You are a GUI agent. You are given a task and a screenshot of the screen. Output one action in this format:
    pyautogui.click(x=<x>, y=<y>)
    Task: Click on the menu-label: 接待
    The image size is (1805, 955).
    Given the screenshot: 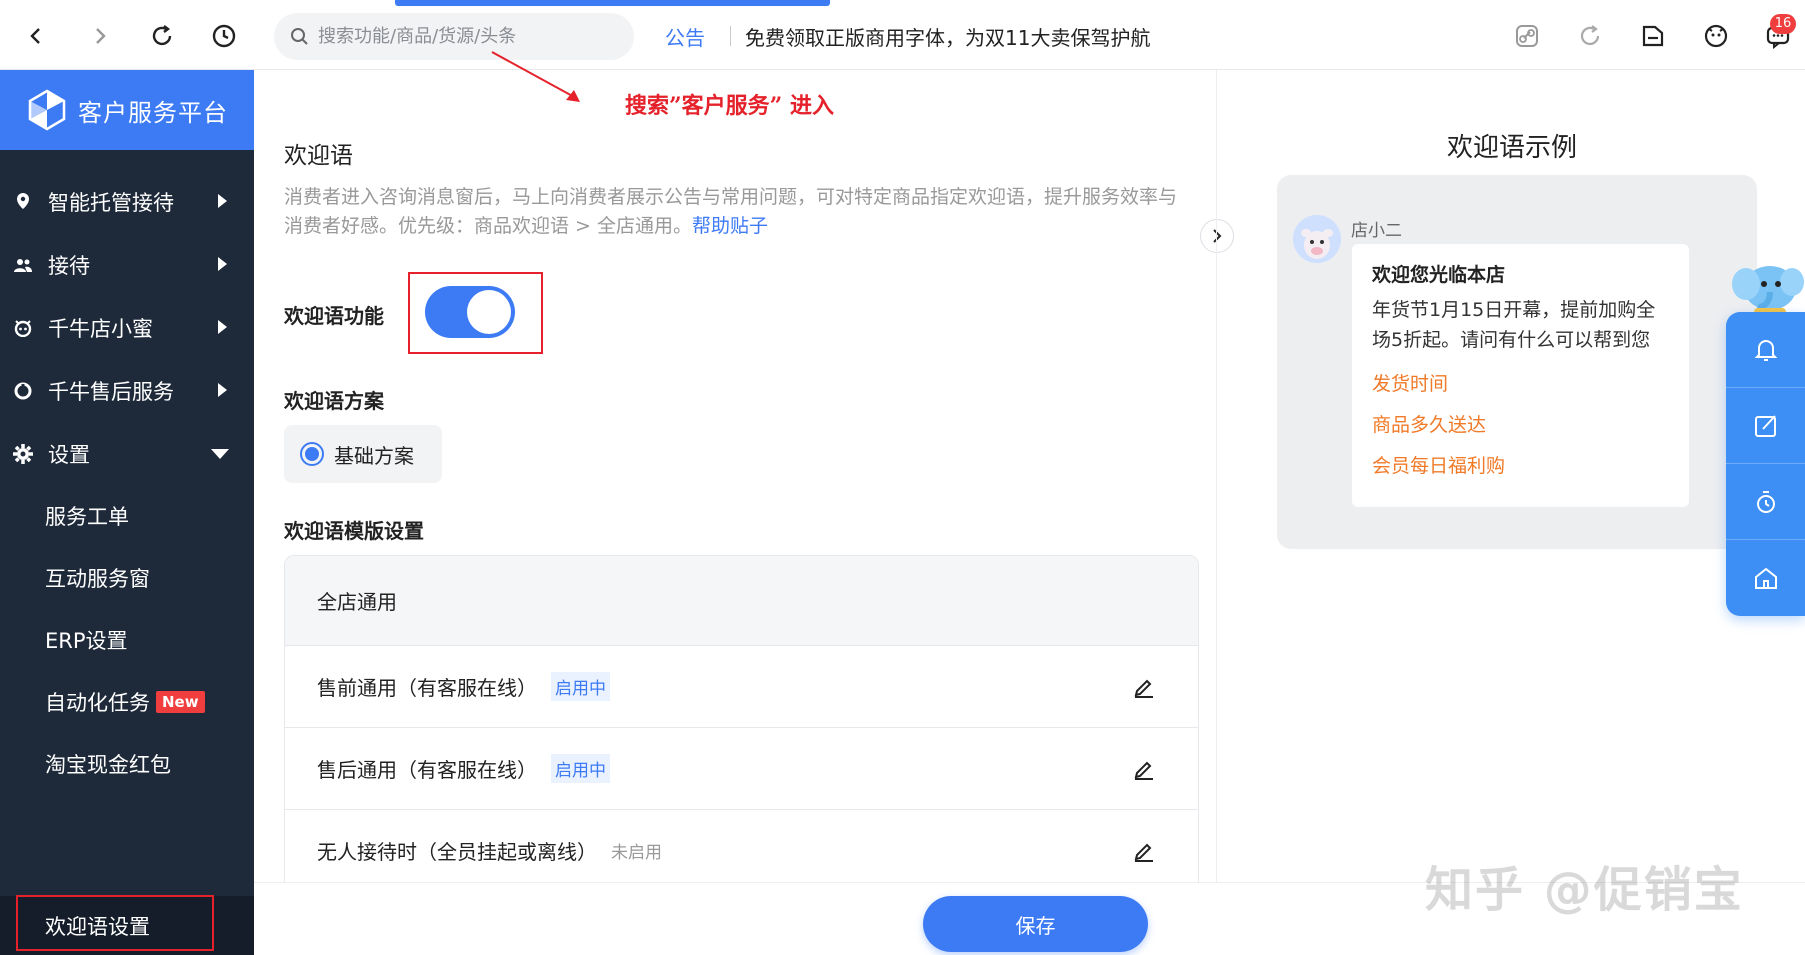 What is the action you would take?
    pyautogui.click(x=69, y=266)
    